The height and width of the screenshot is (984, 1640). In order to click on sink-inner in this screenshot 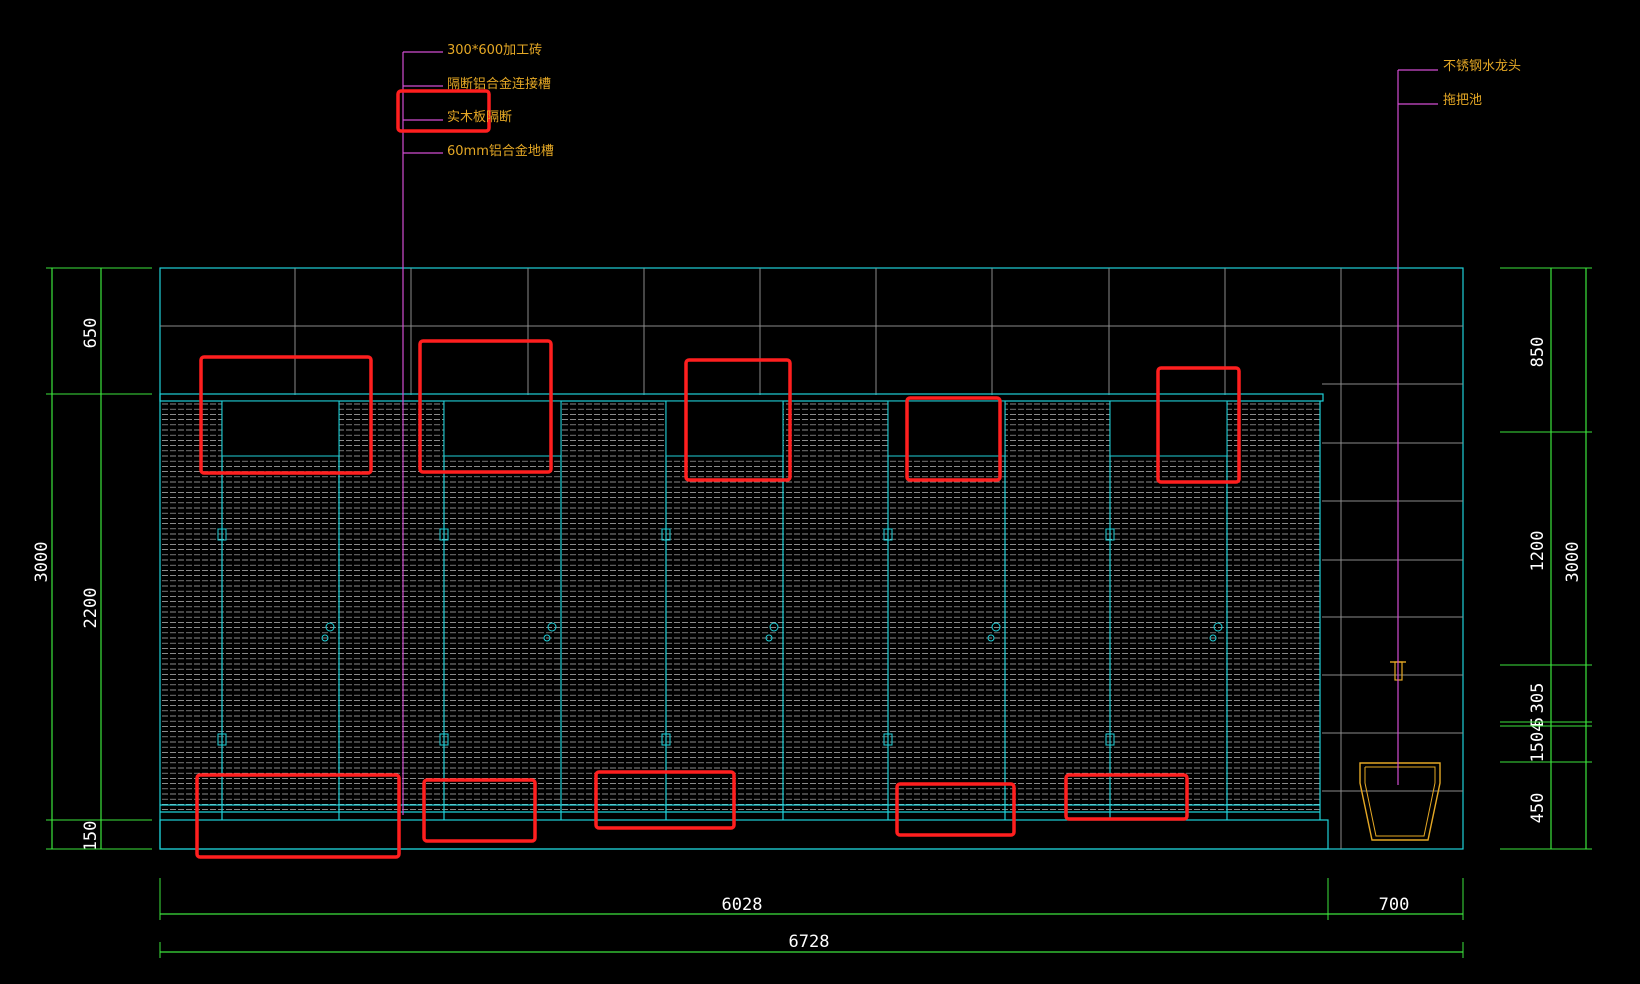, I will do `click(1400, 801)`.